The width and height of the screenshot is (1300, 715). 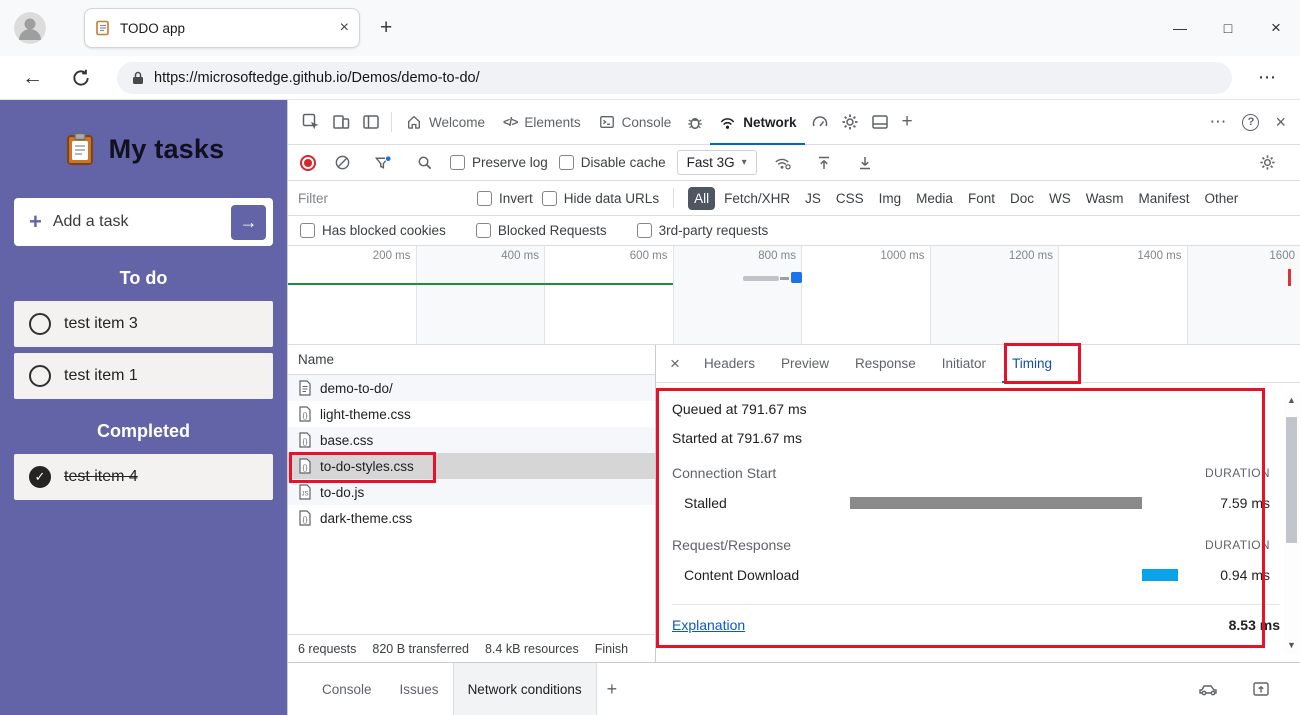 What do you see at coordinates (419, 689) in the screenshot?
I see `drawer-tab-issues: Issues` at bounding box center [419, 689].